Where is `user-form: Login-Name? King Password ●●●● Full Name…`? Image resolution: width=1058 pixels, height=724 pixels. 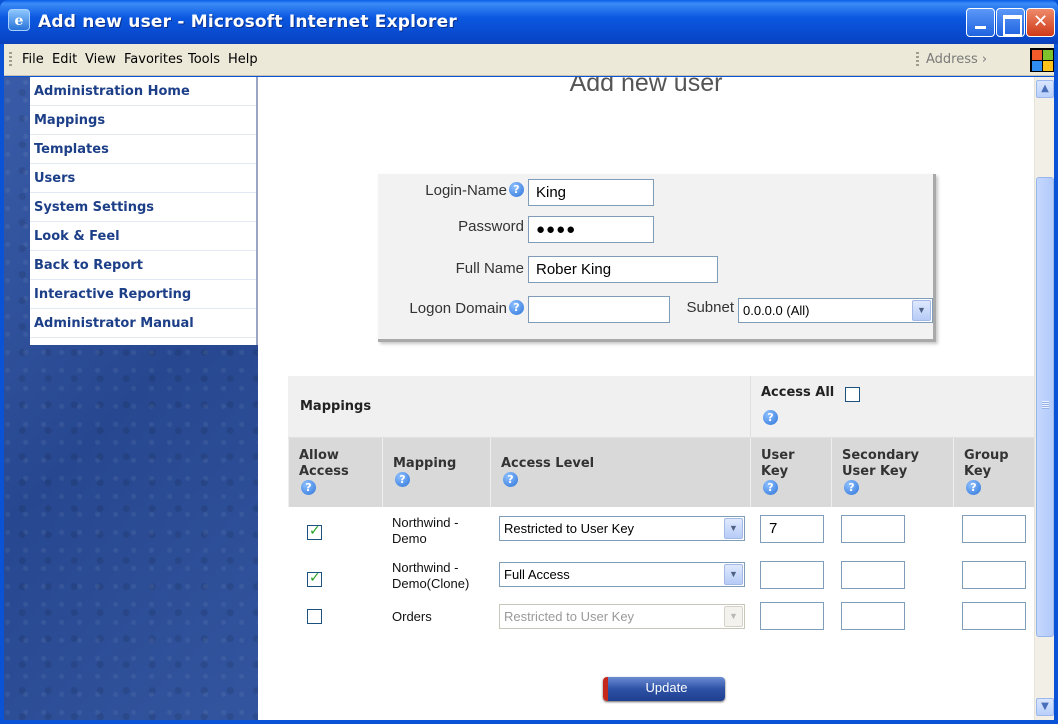
user-form: Login-Name? King Password ●●●● Full Name… is located at coordinates (657, 258).